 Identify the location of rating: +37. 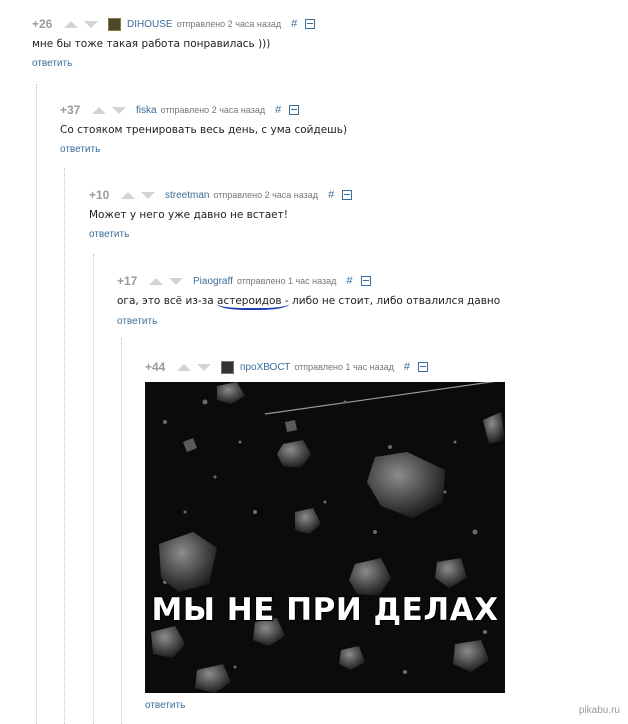
(70, 110).